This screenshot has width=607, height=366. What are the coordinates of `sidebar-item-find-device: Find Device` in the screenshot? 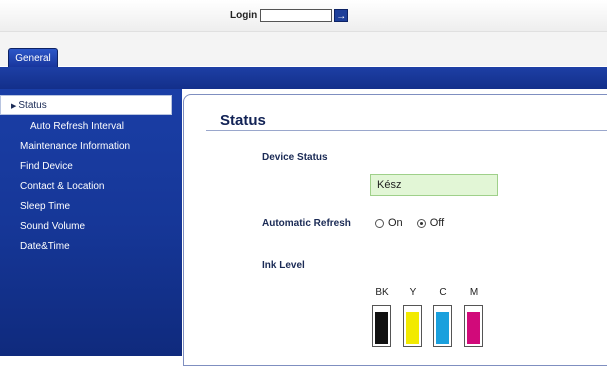 It's located at (86, 167).